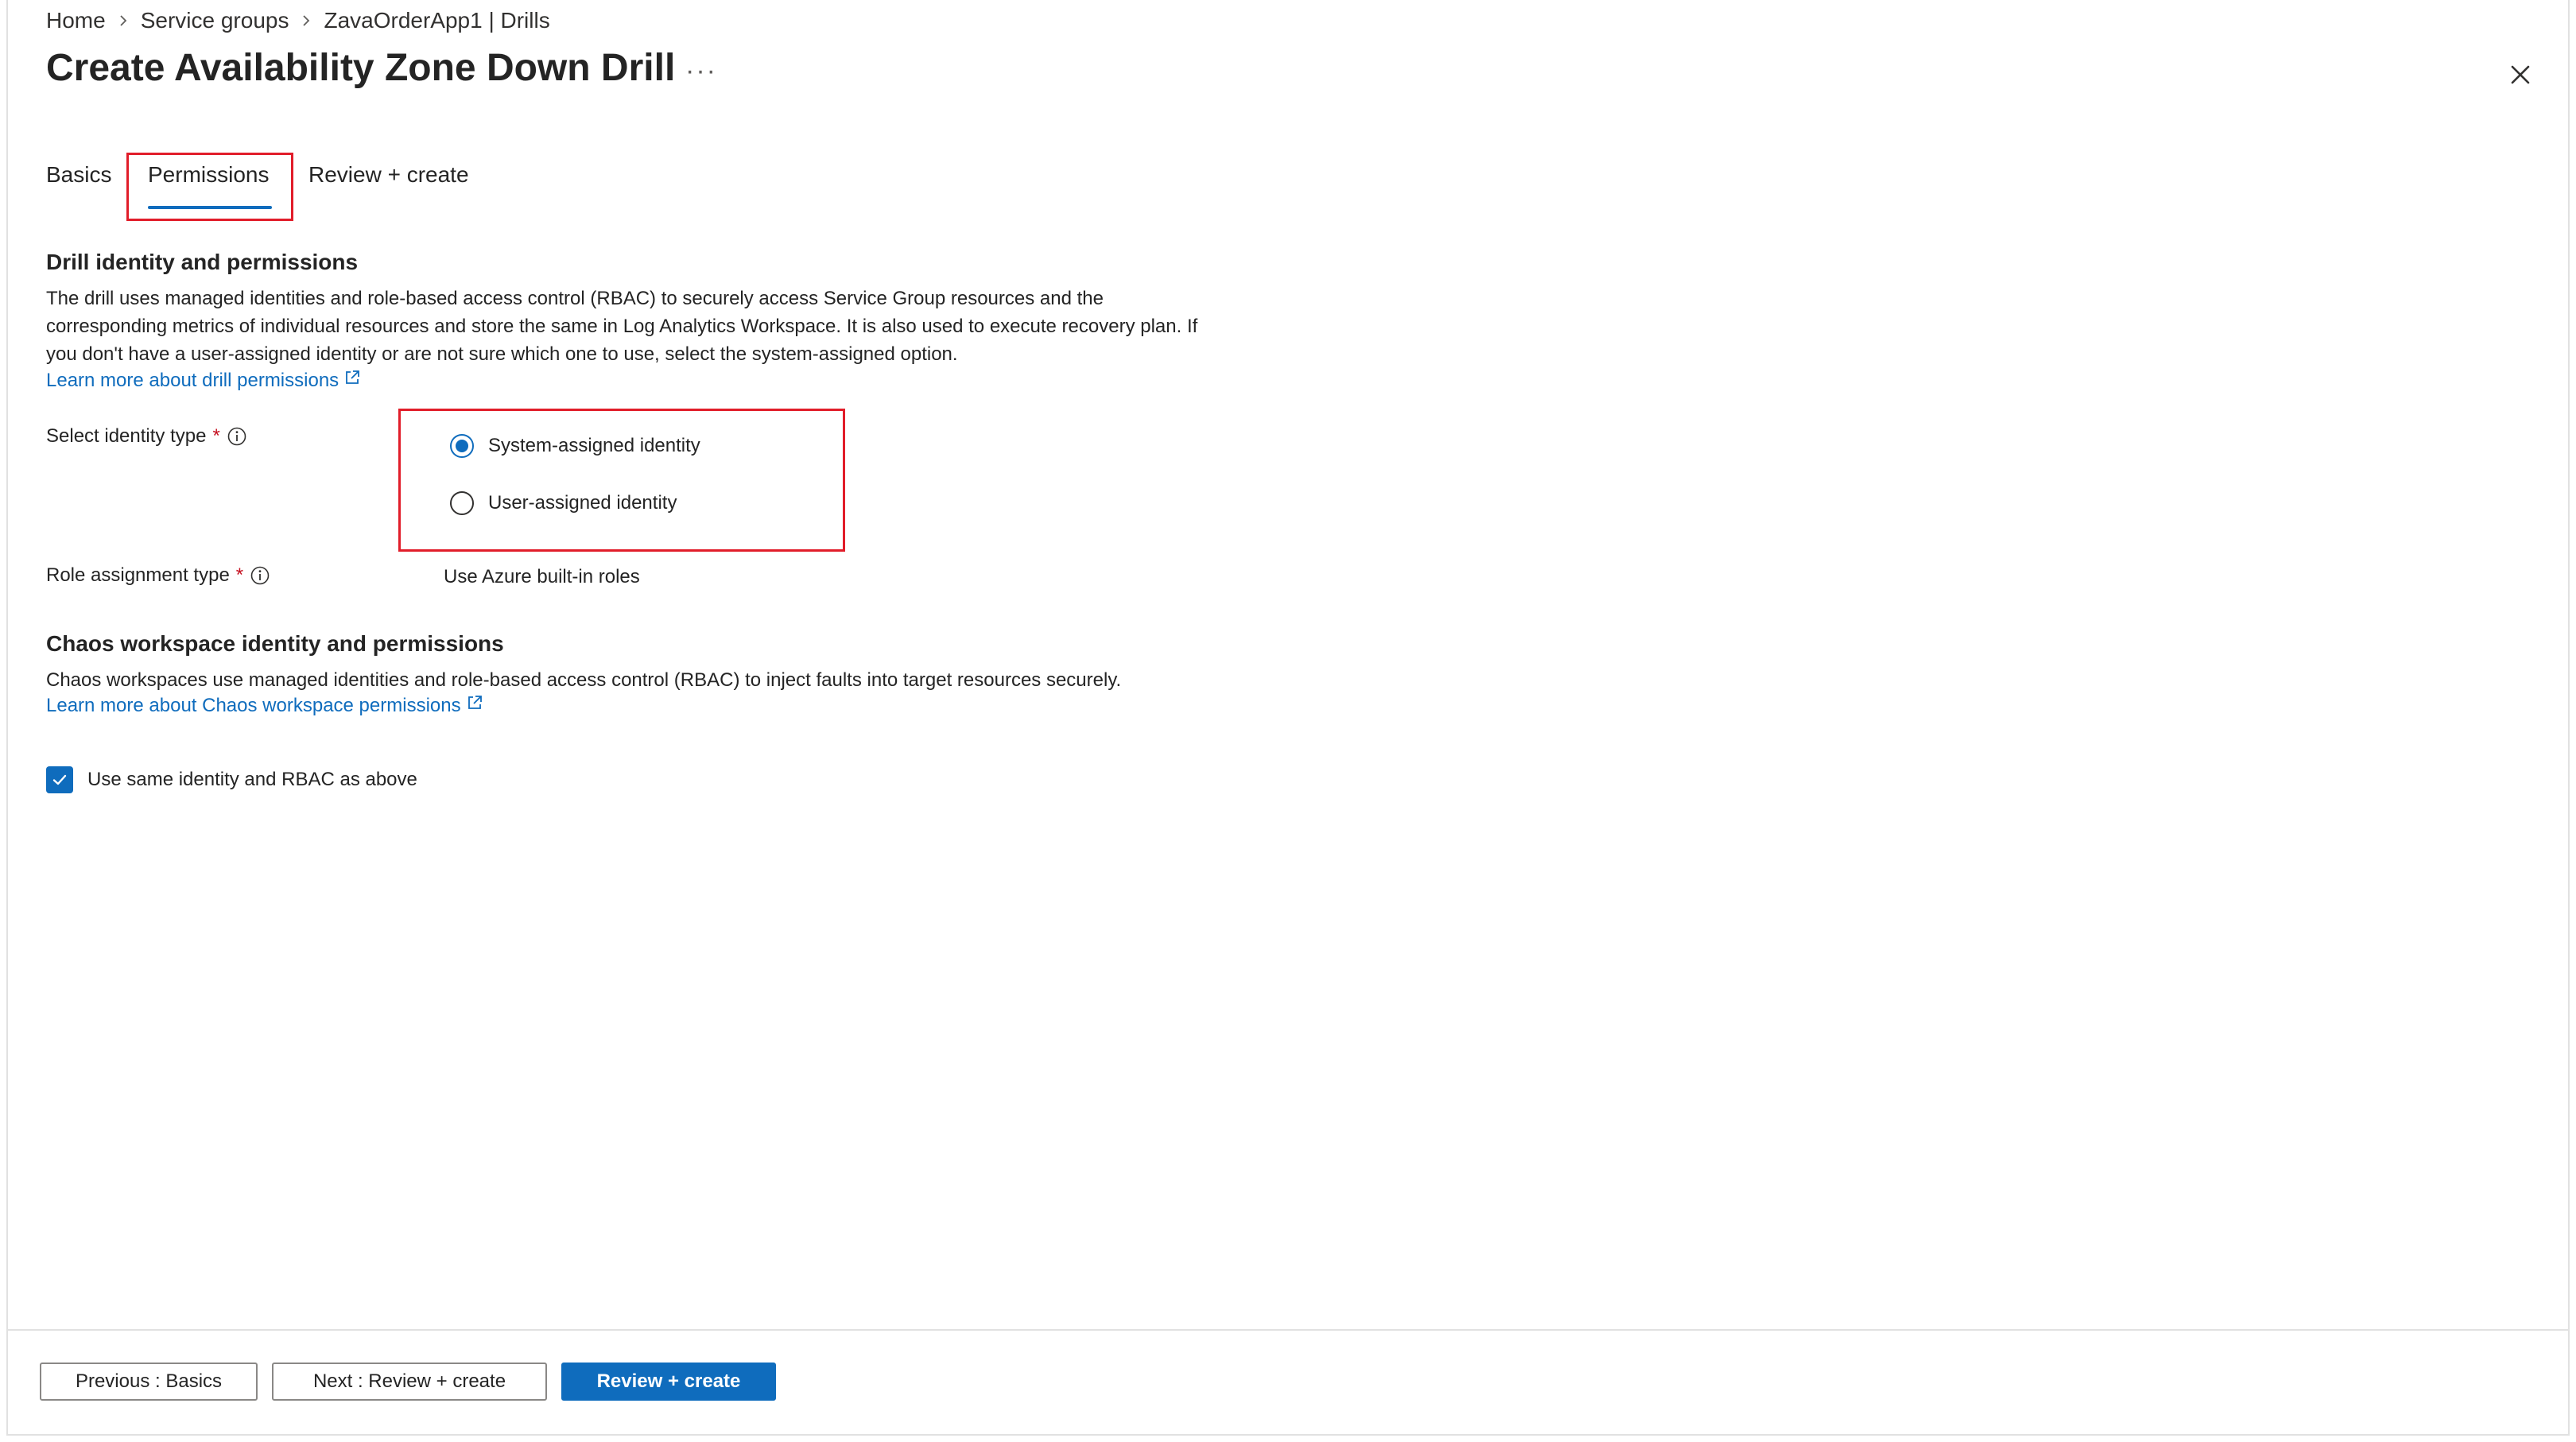  I want to click on drill-permissions-link-text: Learn more about drill permissions, so click(192, 380).